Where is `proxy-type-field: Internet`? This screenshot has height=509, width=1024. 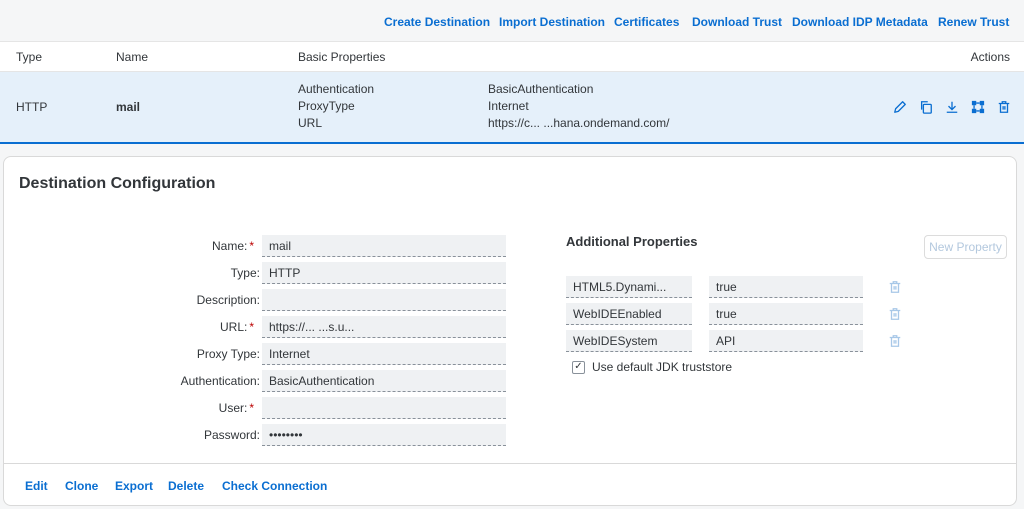
proxy-type-field: Internet is located at coordinates (384, 354).